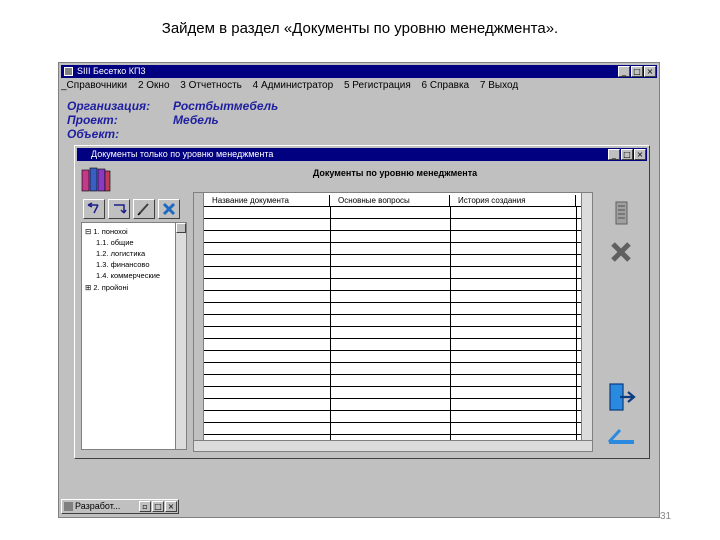 This screenshot has width=720, height=540. I want to click on menu-spravochniki: _Справочники, so click(94, 85).